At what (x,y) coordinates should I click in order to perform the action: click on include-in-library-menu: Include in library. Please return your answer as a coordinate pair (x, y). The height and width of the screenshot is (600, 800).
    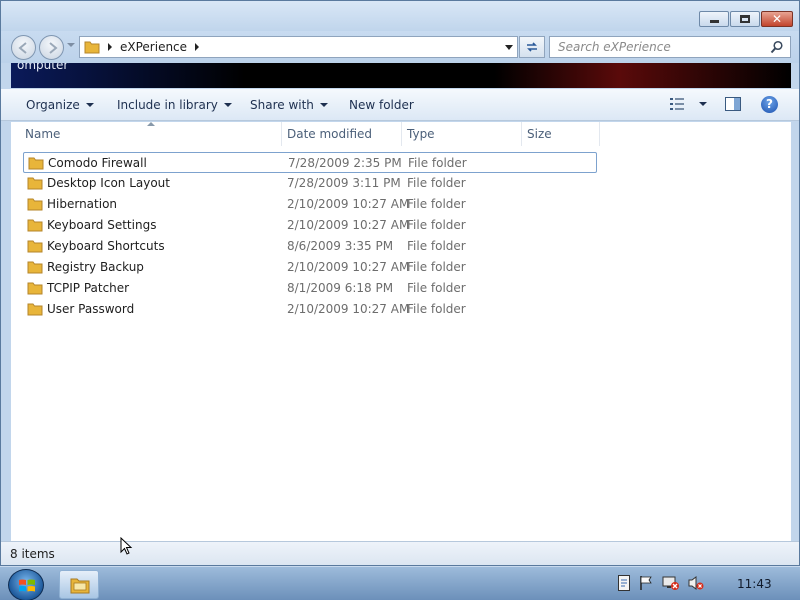
    Looking at the image, I should click on (174, 105).